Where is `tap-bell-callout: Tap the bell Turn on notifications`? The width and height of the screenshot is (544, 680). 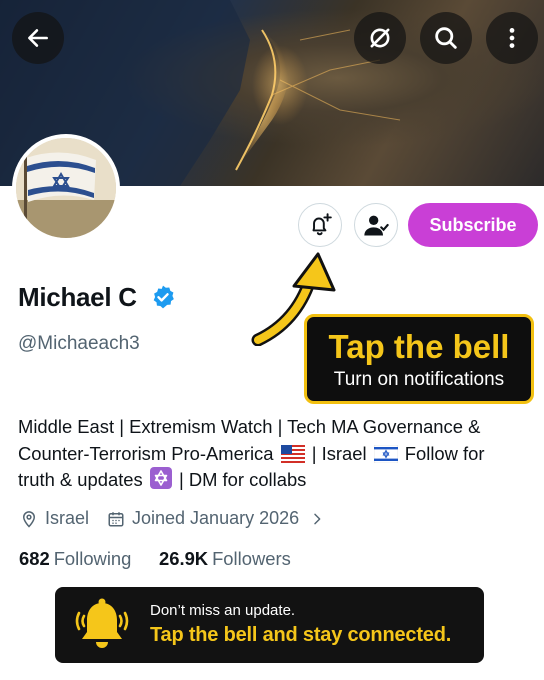 tap-bell-callout: Tap the bell Turn on notifications is located at coordinates (419, 359).